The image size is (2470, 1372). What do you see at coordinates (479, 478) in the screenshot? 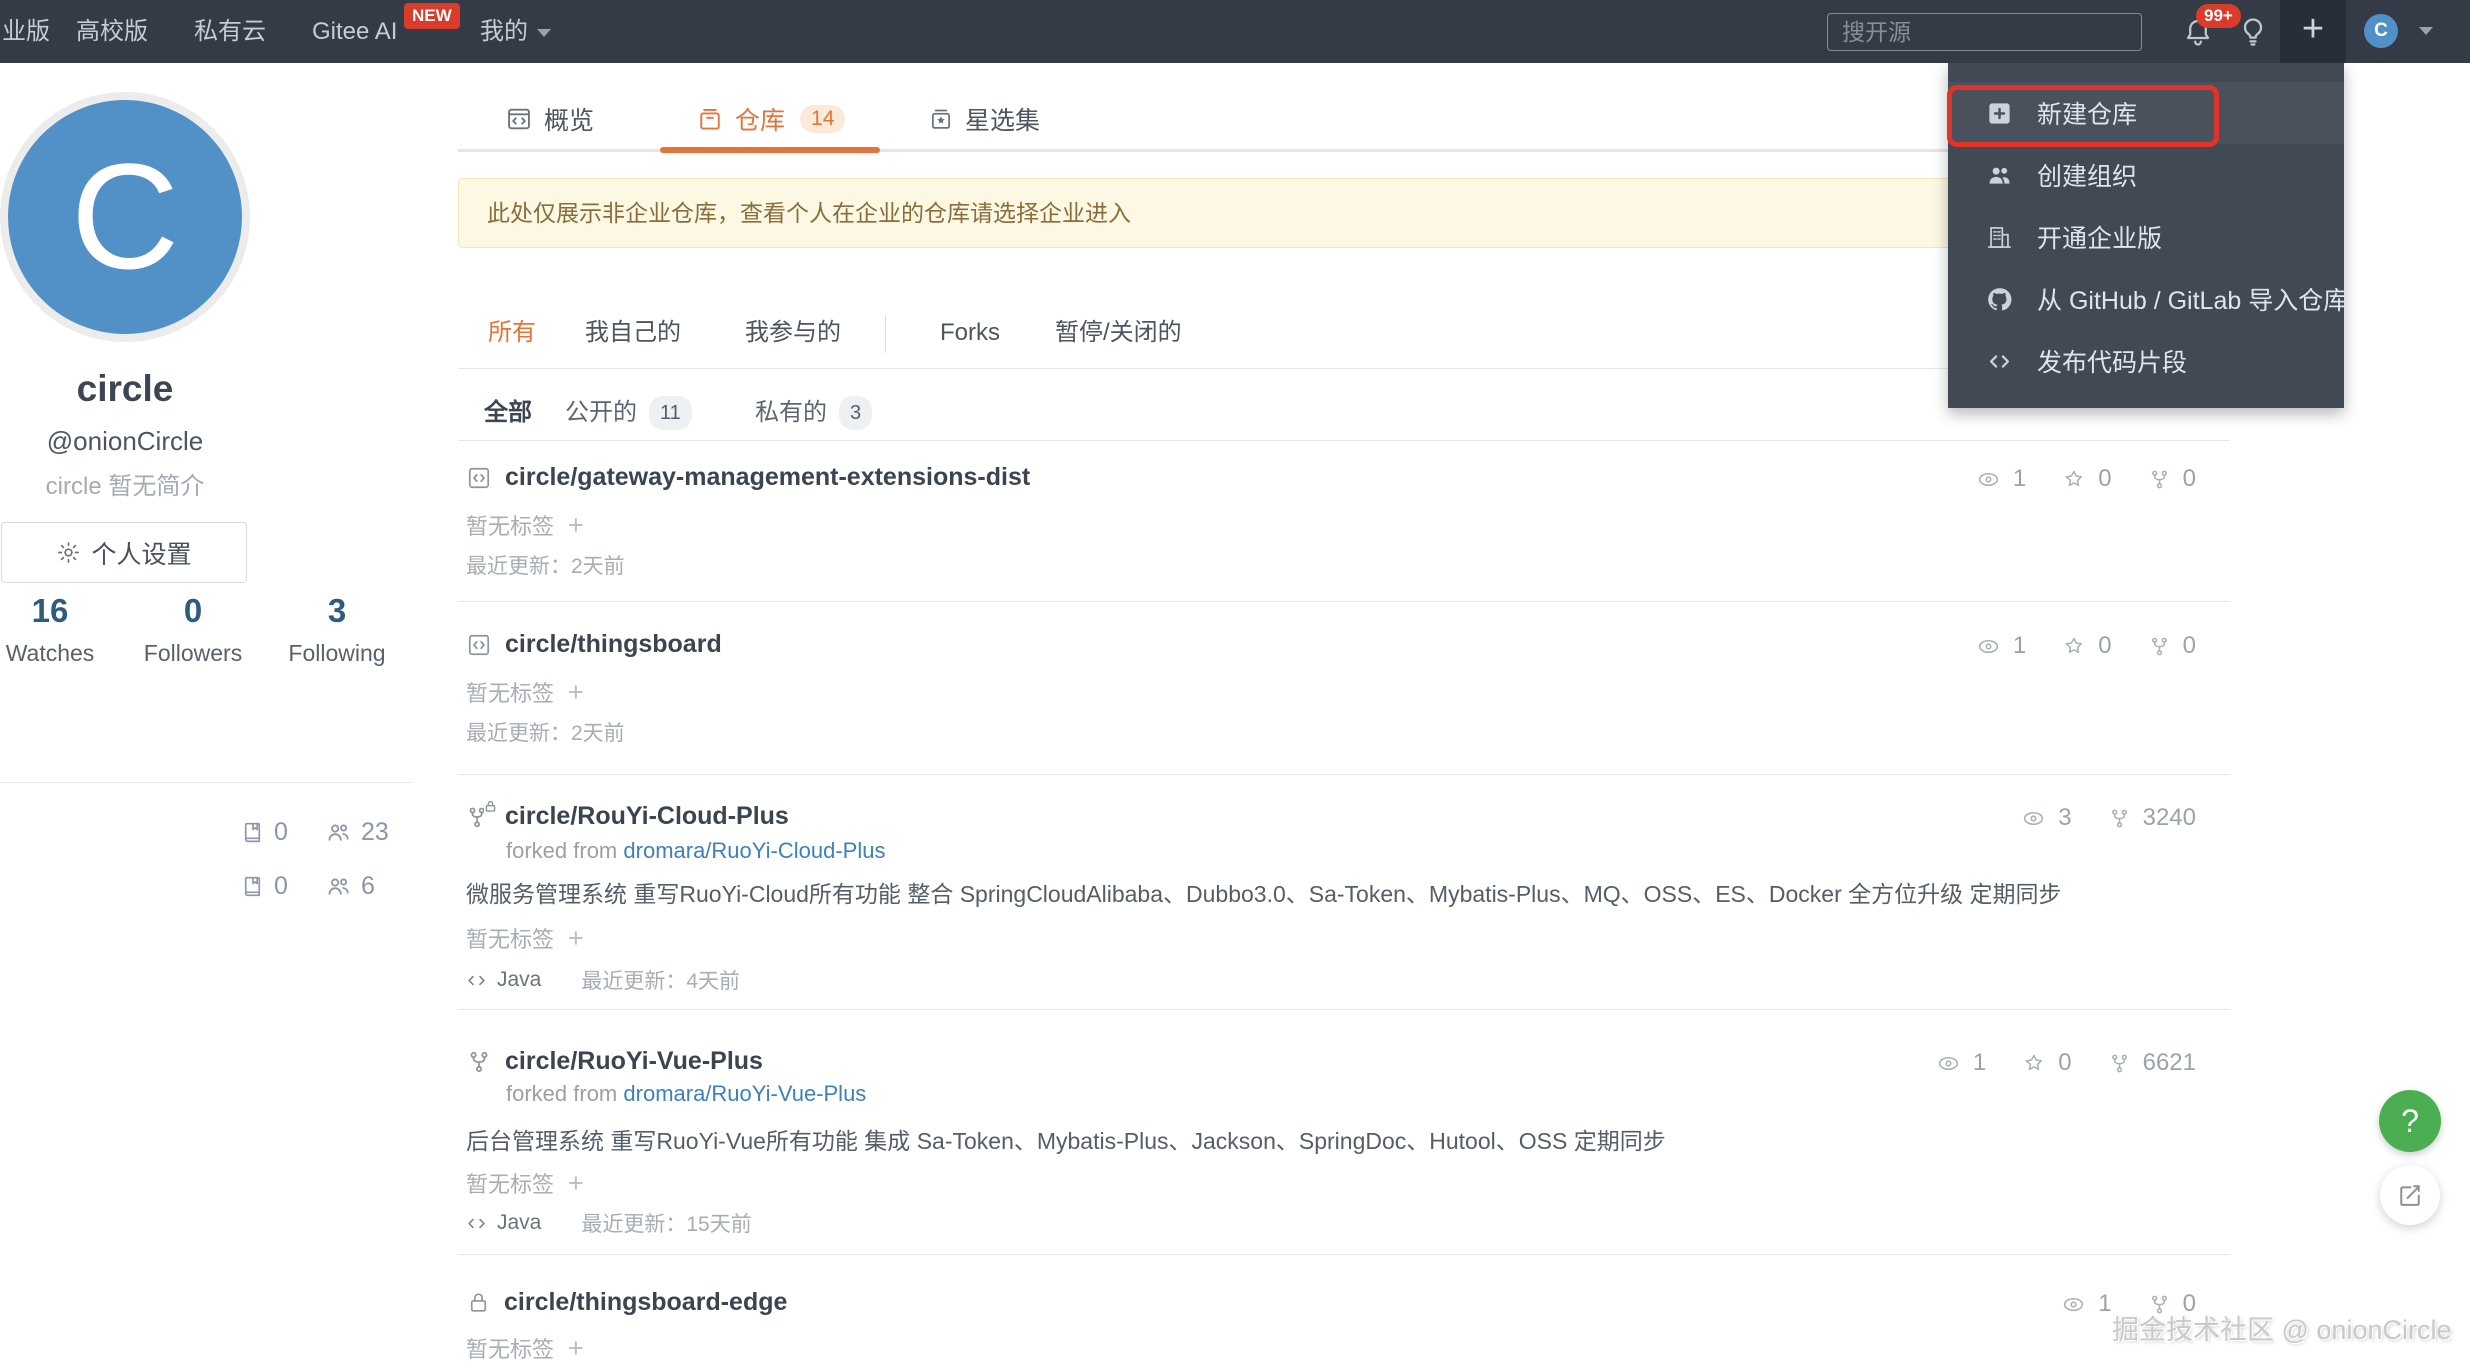
I see `code-square-icon` at bounding box center [479, 478].